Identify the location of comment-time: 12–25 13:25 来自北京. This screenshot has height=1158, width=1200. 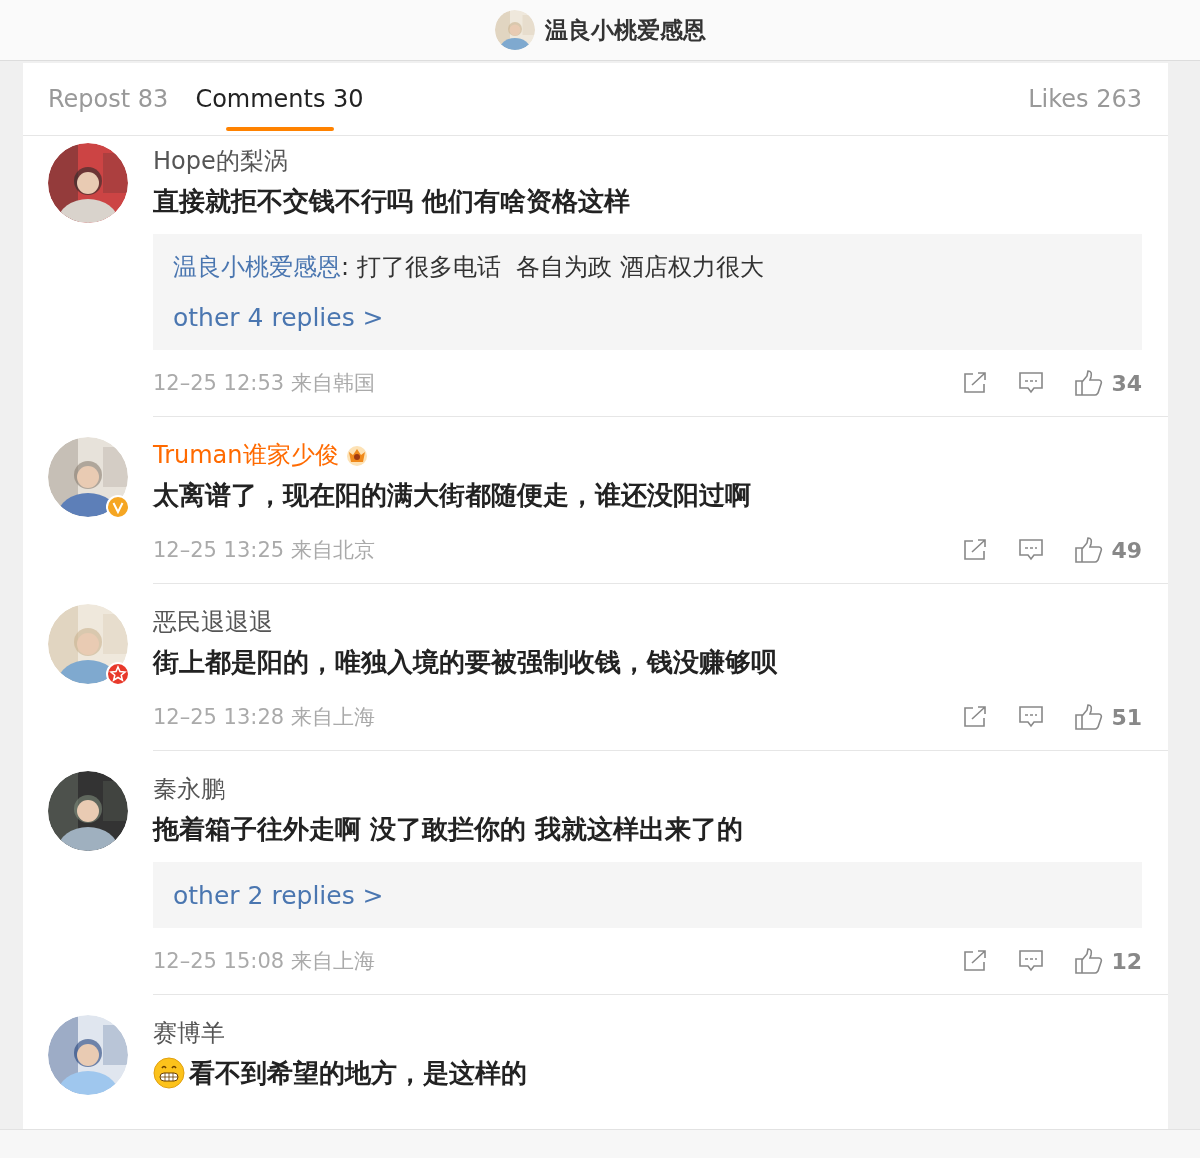
(264, 550).